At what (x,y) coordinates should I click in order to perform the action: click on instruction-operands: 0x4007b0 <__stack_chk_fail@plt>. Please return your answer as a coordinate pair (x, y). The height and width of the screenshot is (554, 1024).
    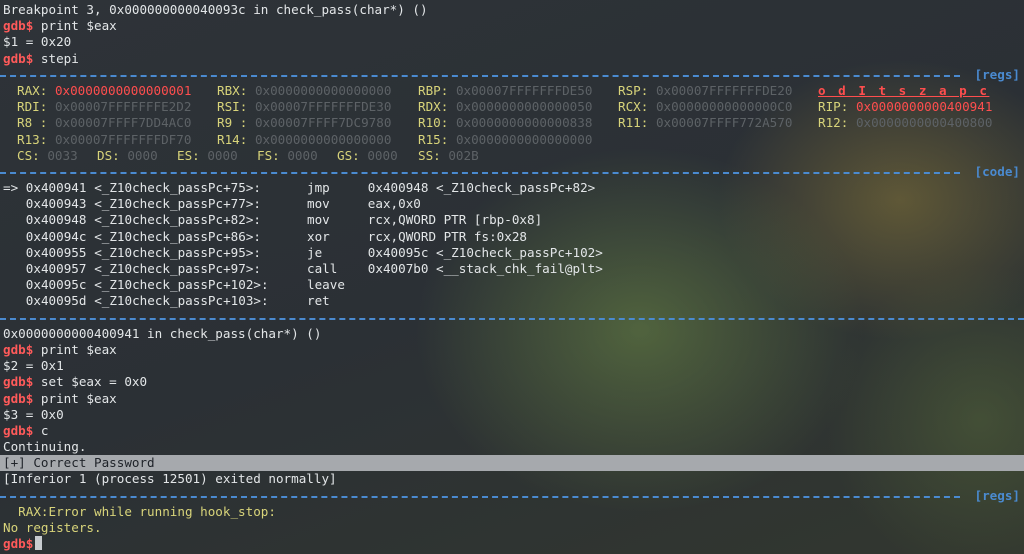
    Looking at the image, I should click on (485, 268).